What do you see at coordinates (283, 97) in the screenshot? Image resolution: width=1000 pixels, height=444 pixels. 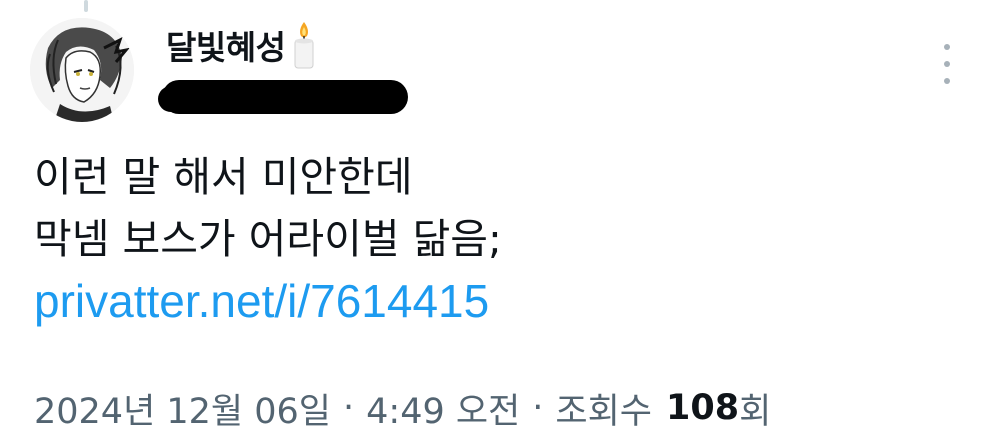 I see `author-handle-redacted` at bounding box center [283, 97].